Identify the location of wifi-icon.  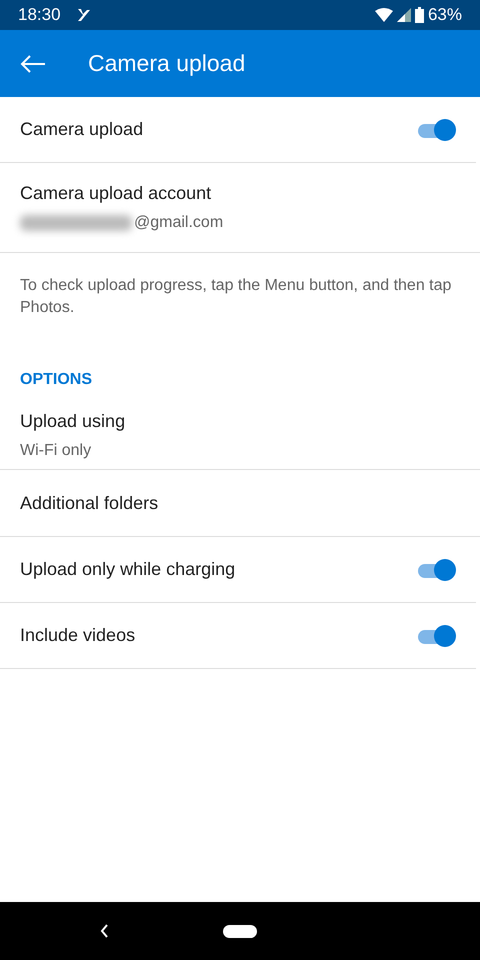
(383, 15).